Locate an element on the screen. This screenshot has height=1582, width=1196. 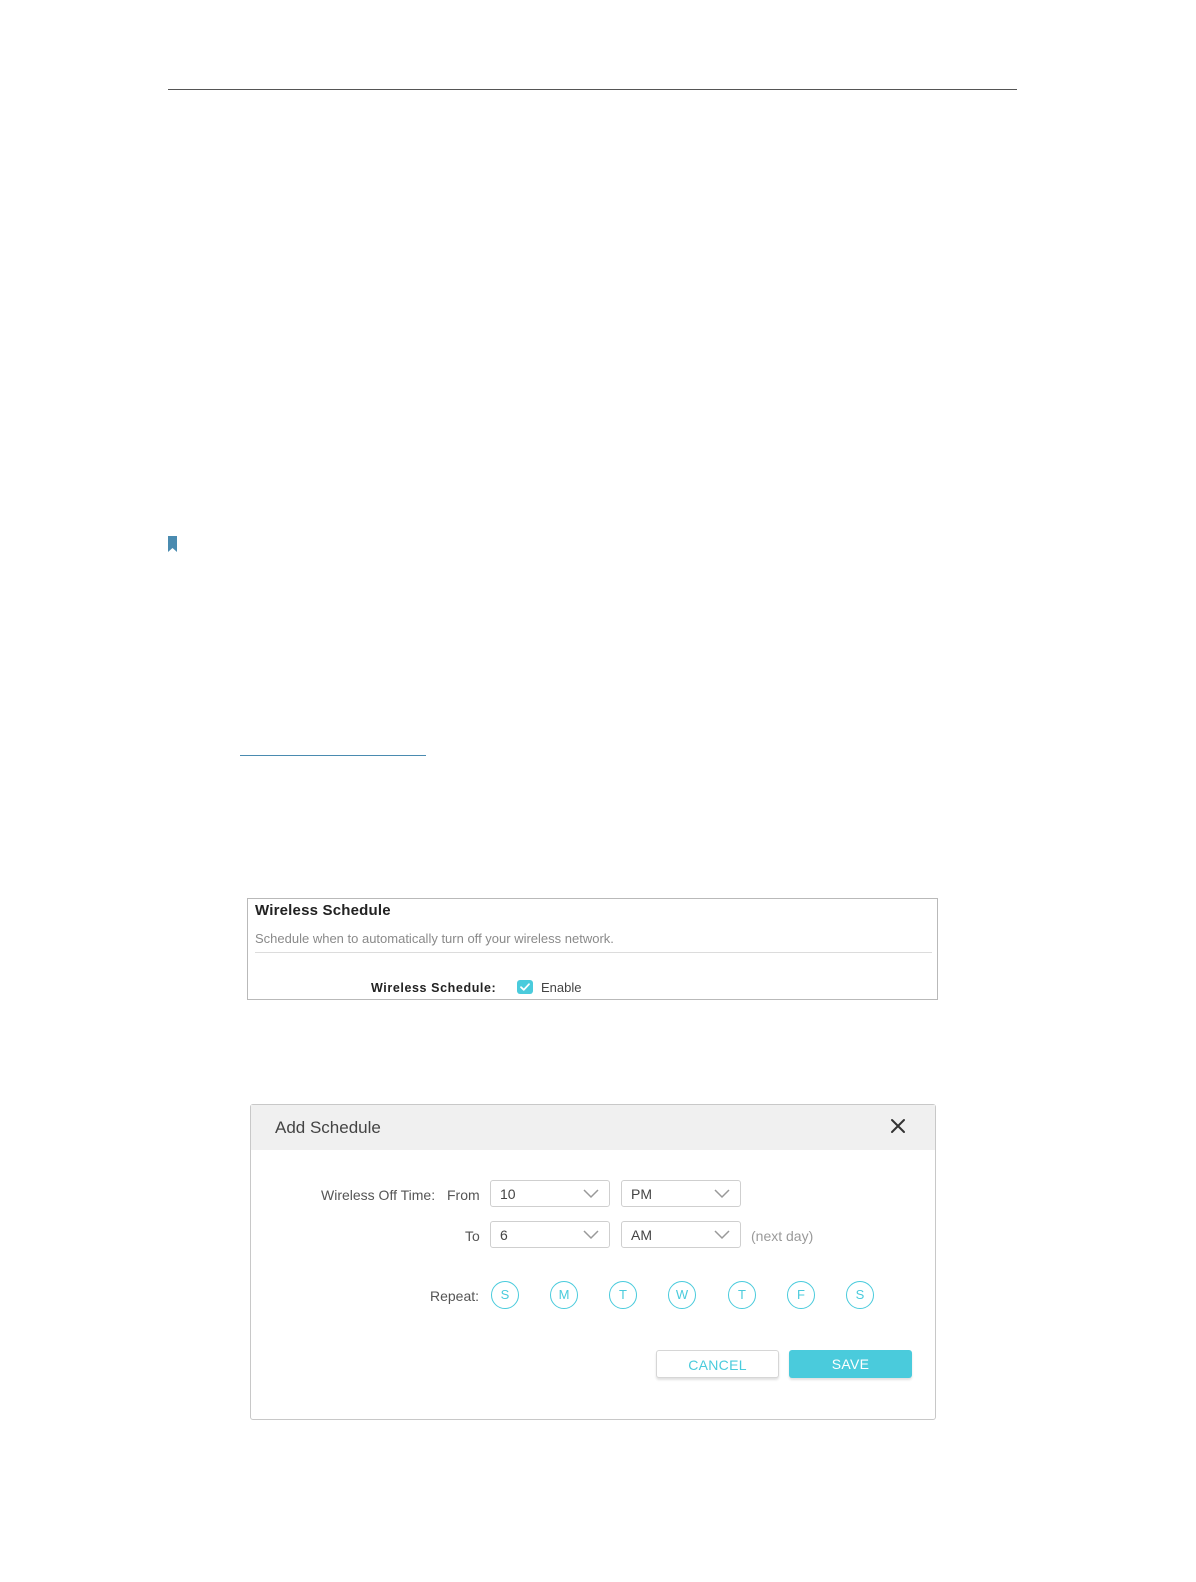
from-hour-value: 10 is located at coordinates (508, 1194).